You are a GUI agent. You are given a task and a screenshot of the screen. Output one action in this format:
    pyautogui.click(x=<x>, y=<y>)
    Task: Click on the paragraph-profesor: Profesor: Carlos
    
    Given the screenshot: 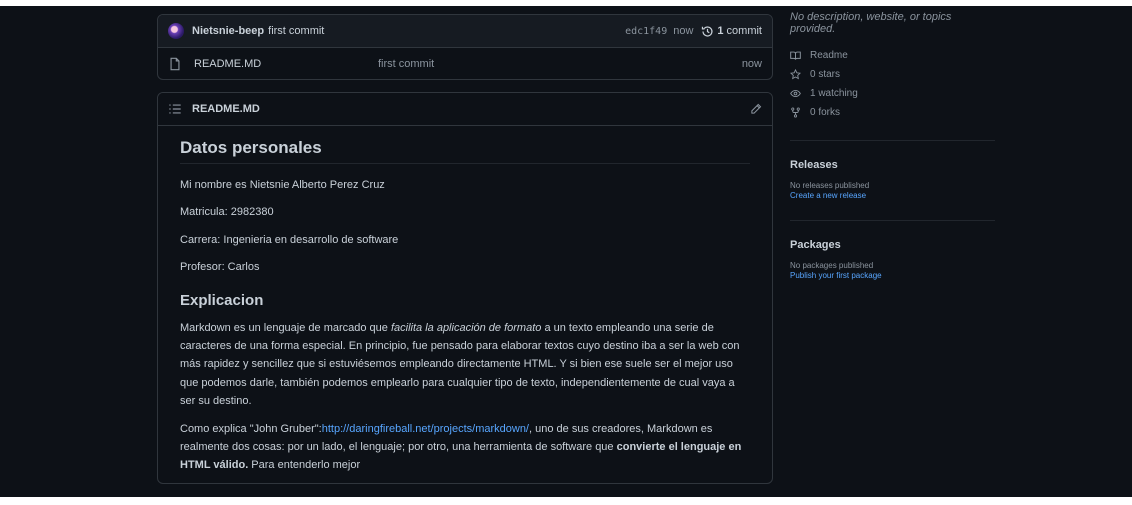 What is the action you would take?
    pyautogui.click(x=220, y=267)
    